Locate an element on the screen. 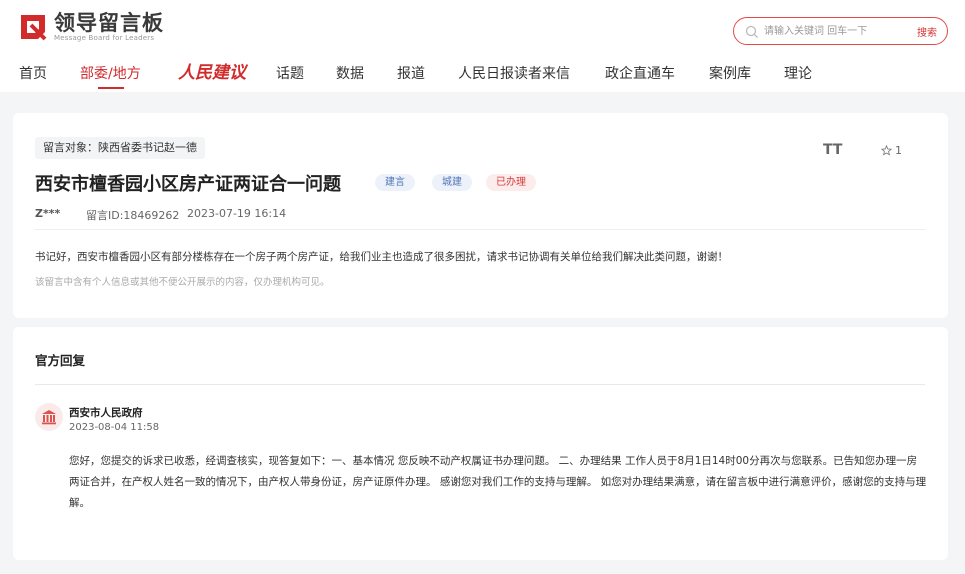 The height and width of the screenshot is (574, 965). nav-item-reader-letters: 人民日报读者来信 is located at coordinates (514, 73).